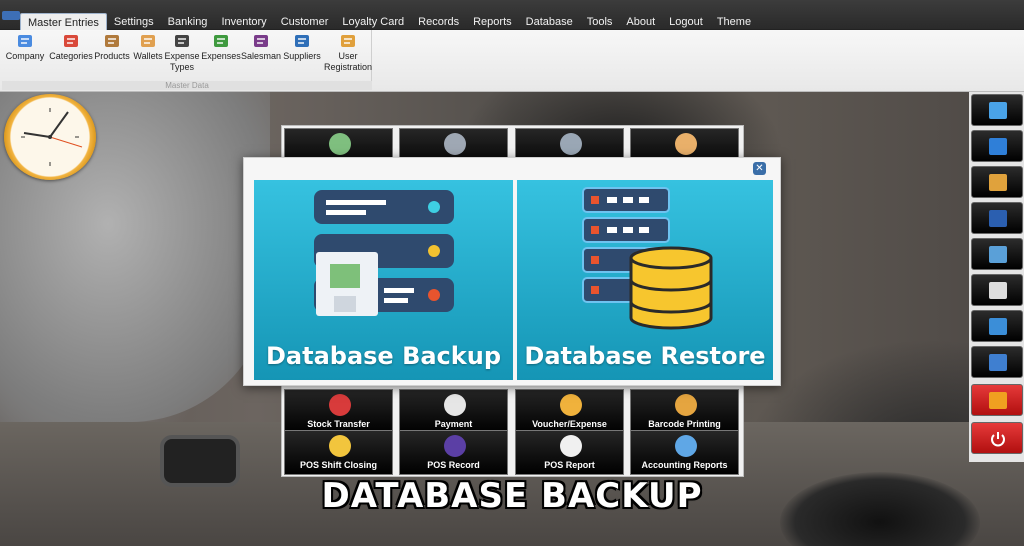 The width and height of the screenshot is (1024, 546). I want to click on ribbon-button-label: Suppliers, so click(302, 56).